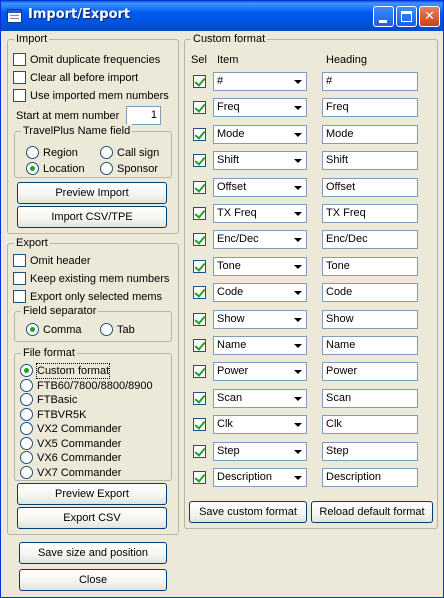 This screenshot has width=444, height=598. Describe the element at coordinates (372, 512) in the screenshot. I see `reload-default-format-button: Reload default format` at that location.